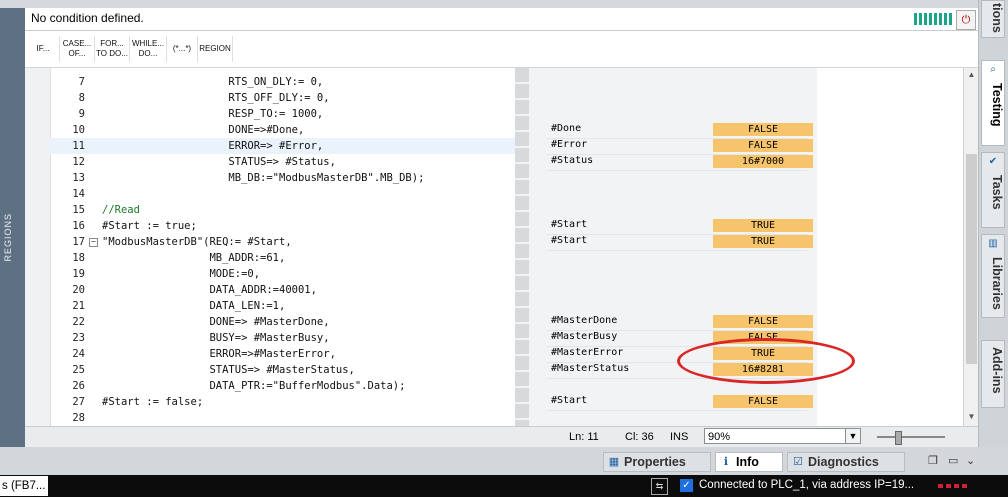  What do you see at coordinates (933, 460) in the screenshot?
I see `restore-icon: ❐` at bounding box center [933, 460].